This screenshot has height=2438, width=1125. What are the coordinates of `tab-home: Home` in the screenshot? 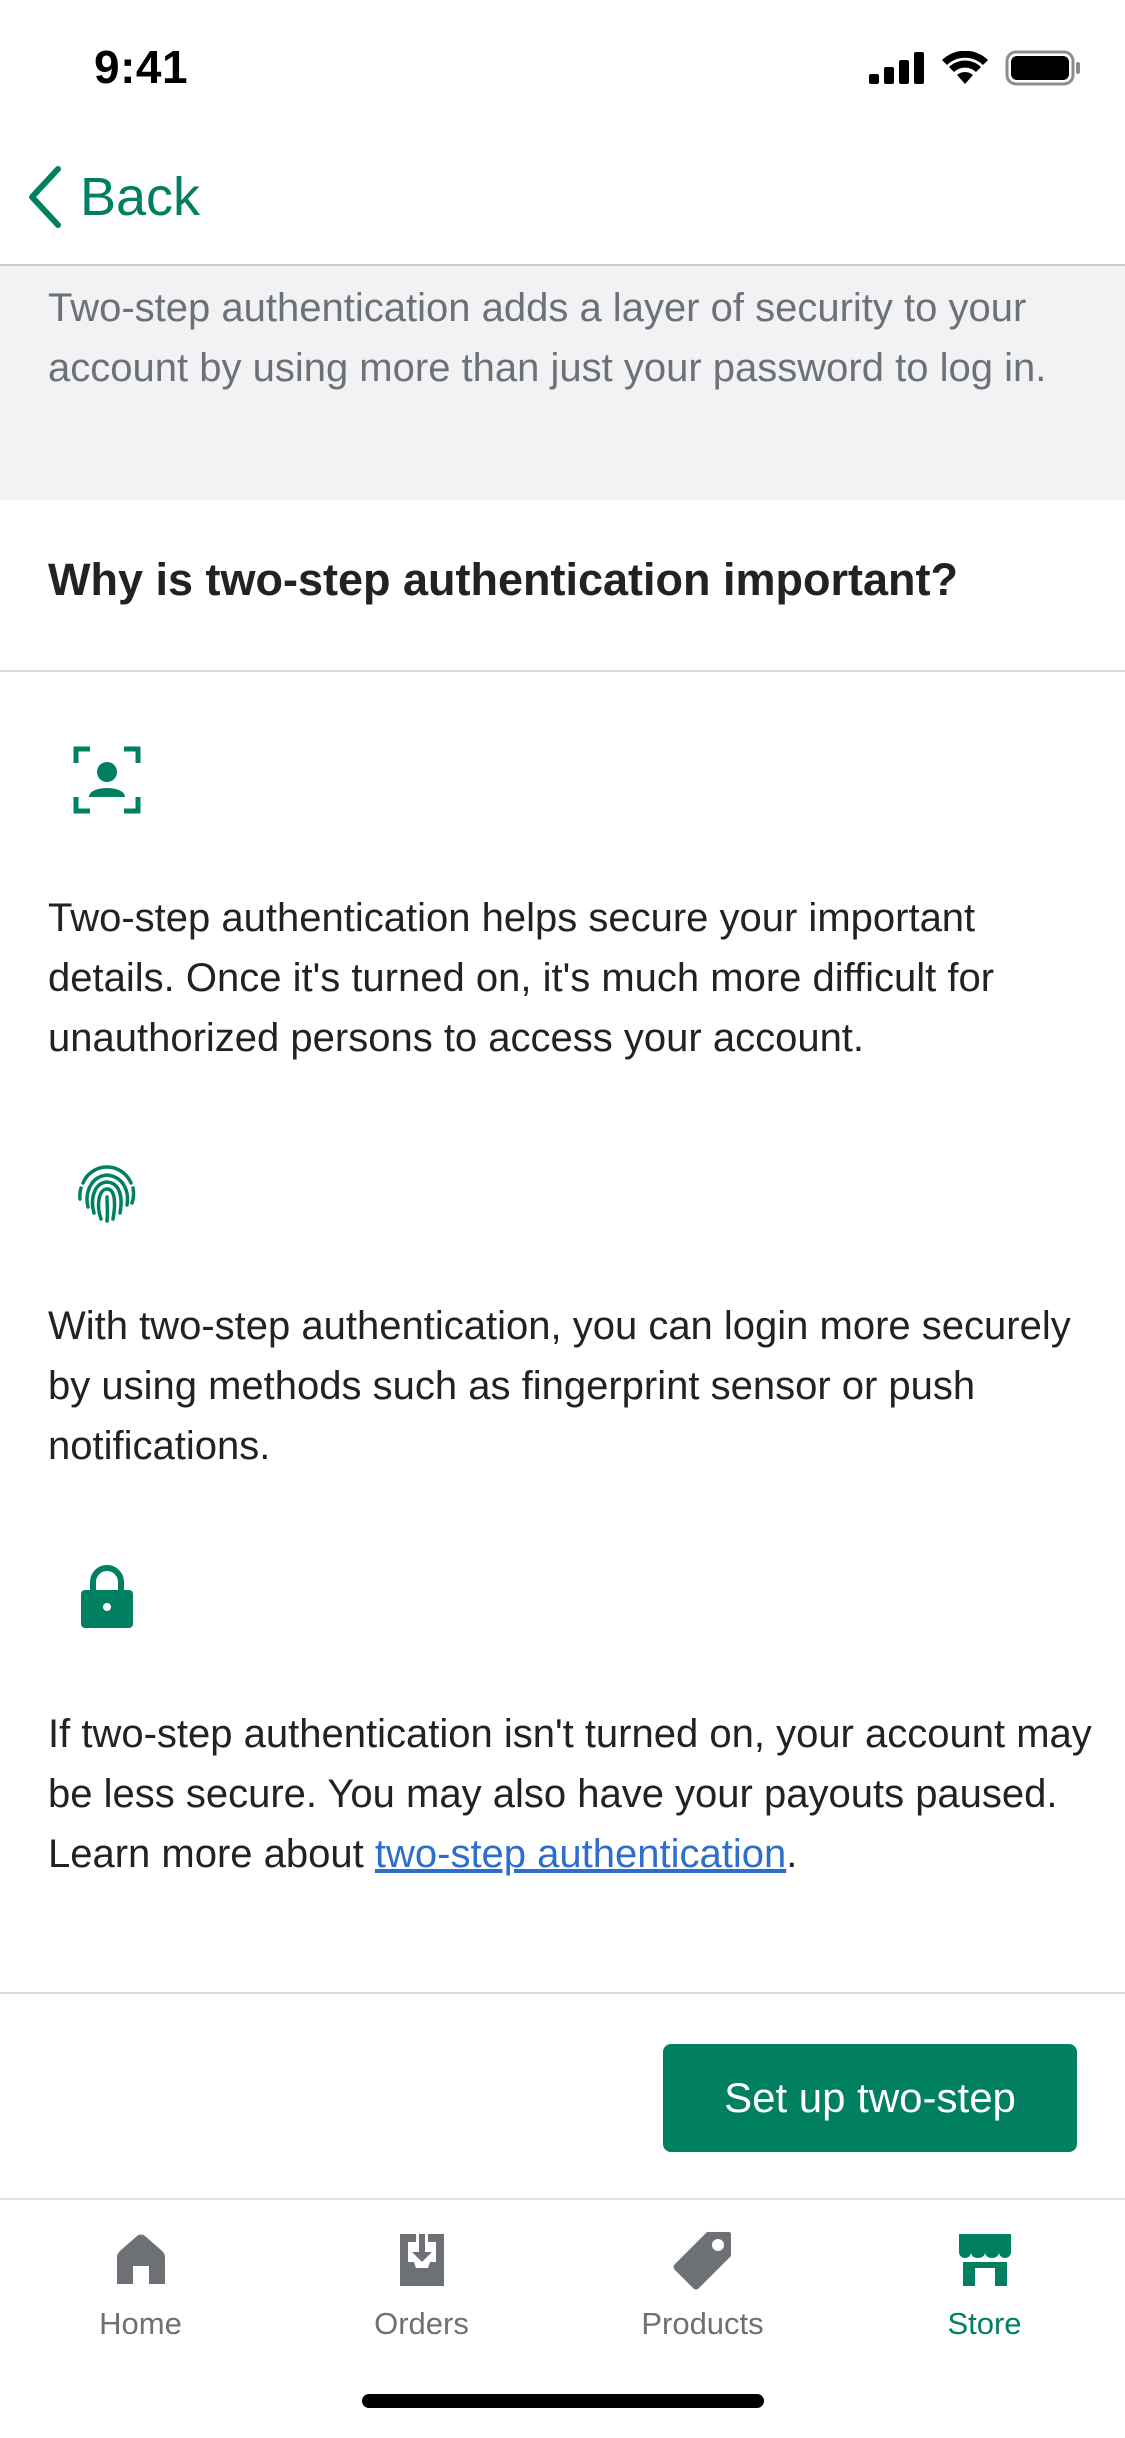 It's located at (140, 2293).